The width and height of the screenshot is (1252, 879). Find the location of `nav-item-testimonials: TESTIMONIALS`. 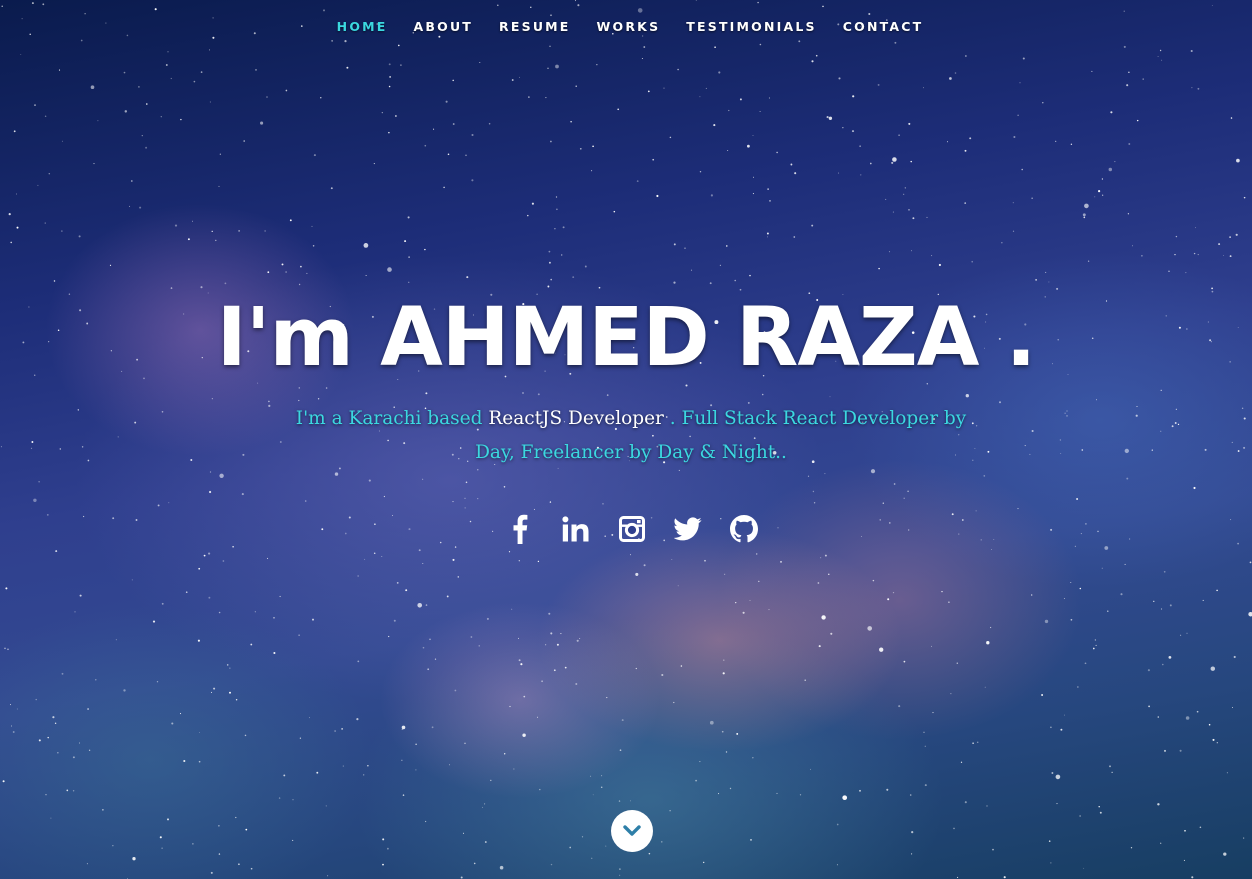

nav-item-testimonials: TESTIMONIALS is located at coordinates (751, 26).